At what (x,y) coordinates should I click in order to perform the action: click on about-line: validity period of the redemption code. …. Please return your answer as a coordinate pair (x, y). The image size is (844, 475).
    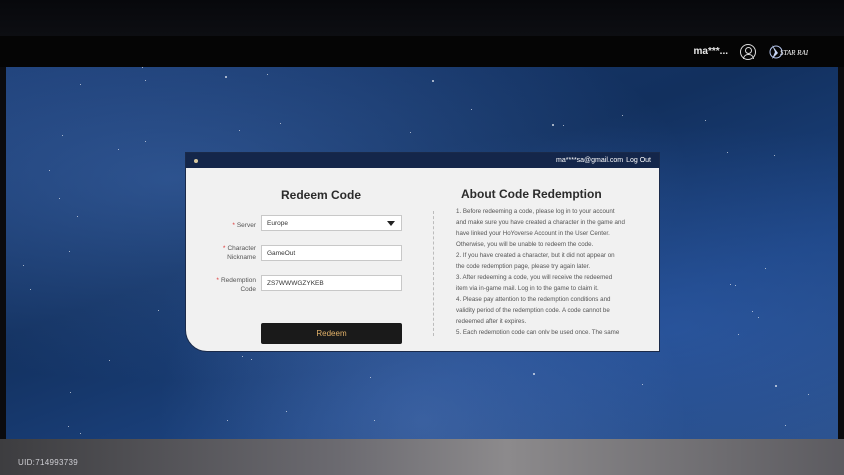
    Looking at the image, I should click on (533, 310).